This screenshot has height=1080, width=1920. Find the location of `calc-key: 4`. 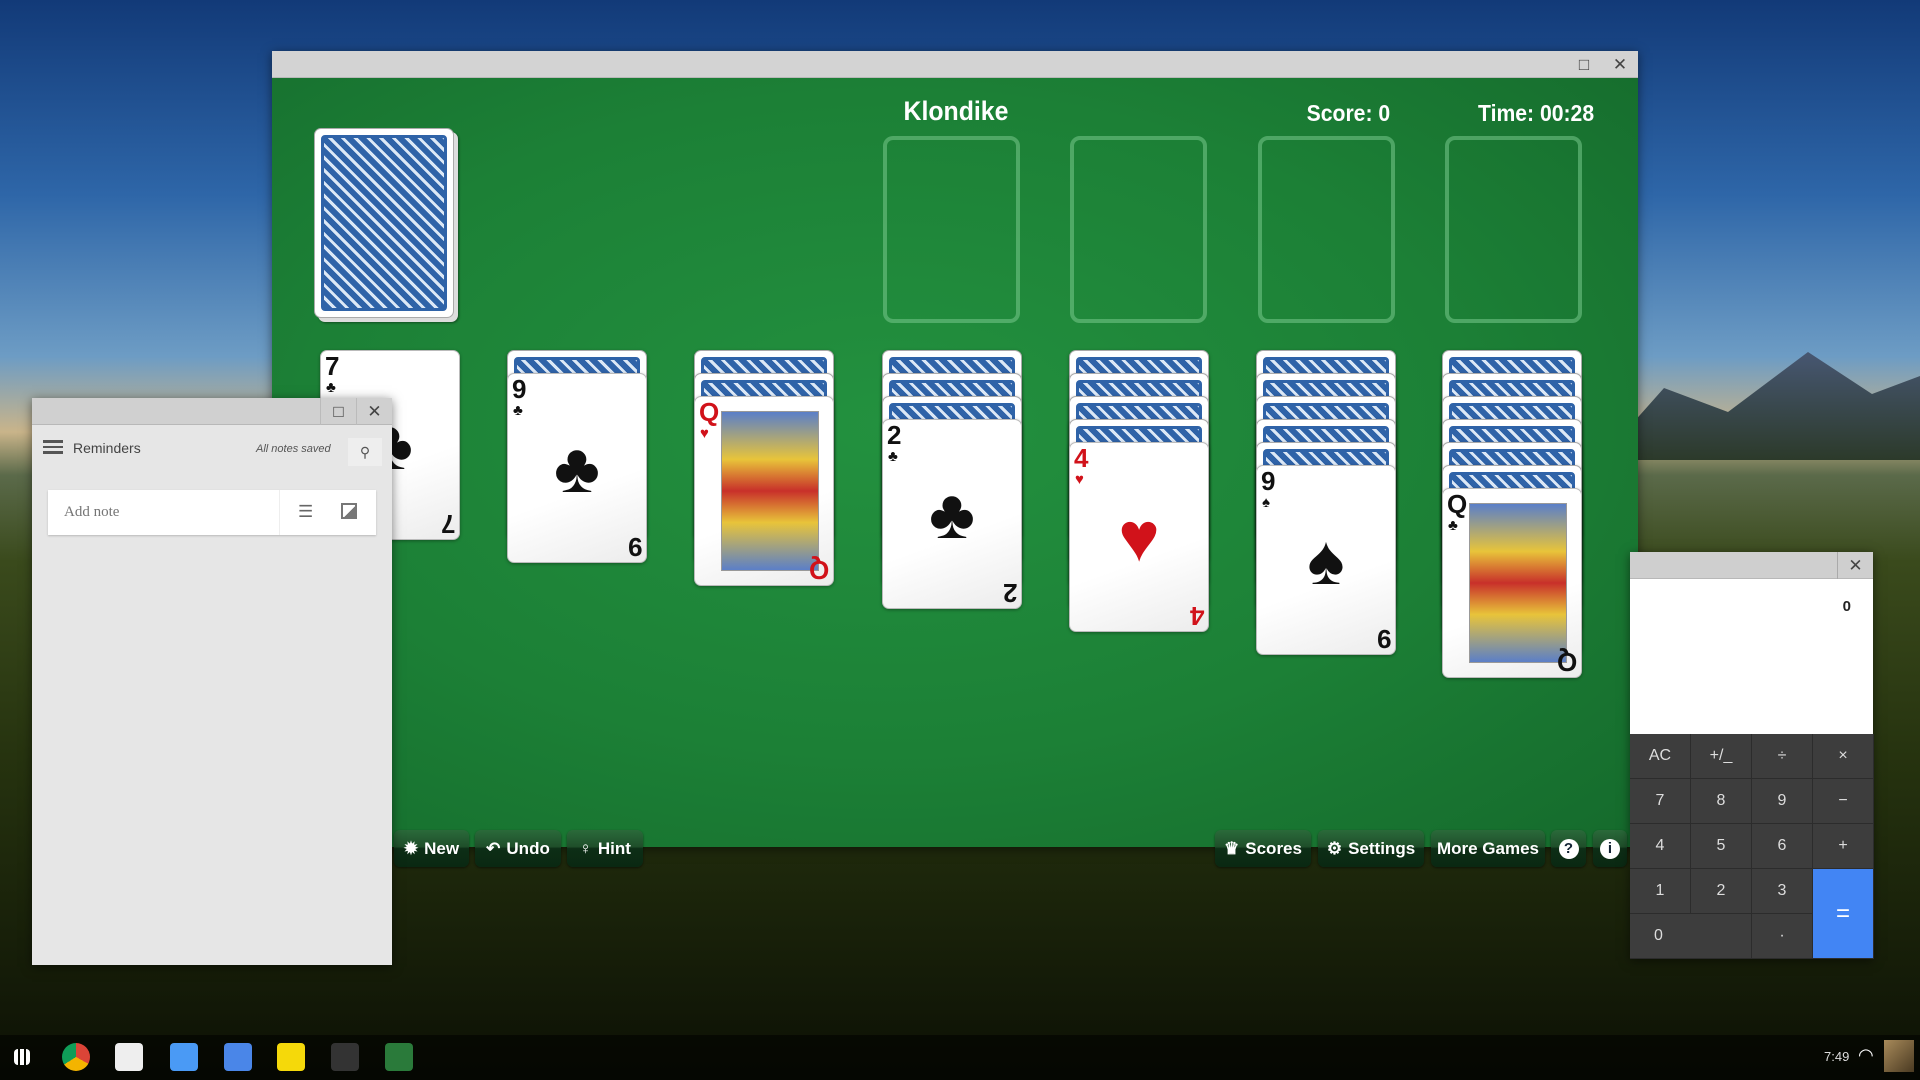

calc-key: 4 is located at coordinates (1660, 846).